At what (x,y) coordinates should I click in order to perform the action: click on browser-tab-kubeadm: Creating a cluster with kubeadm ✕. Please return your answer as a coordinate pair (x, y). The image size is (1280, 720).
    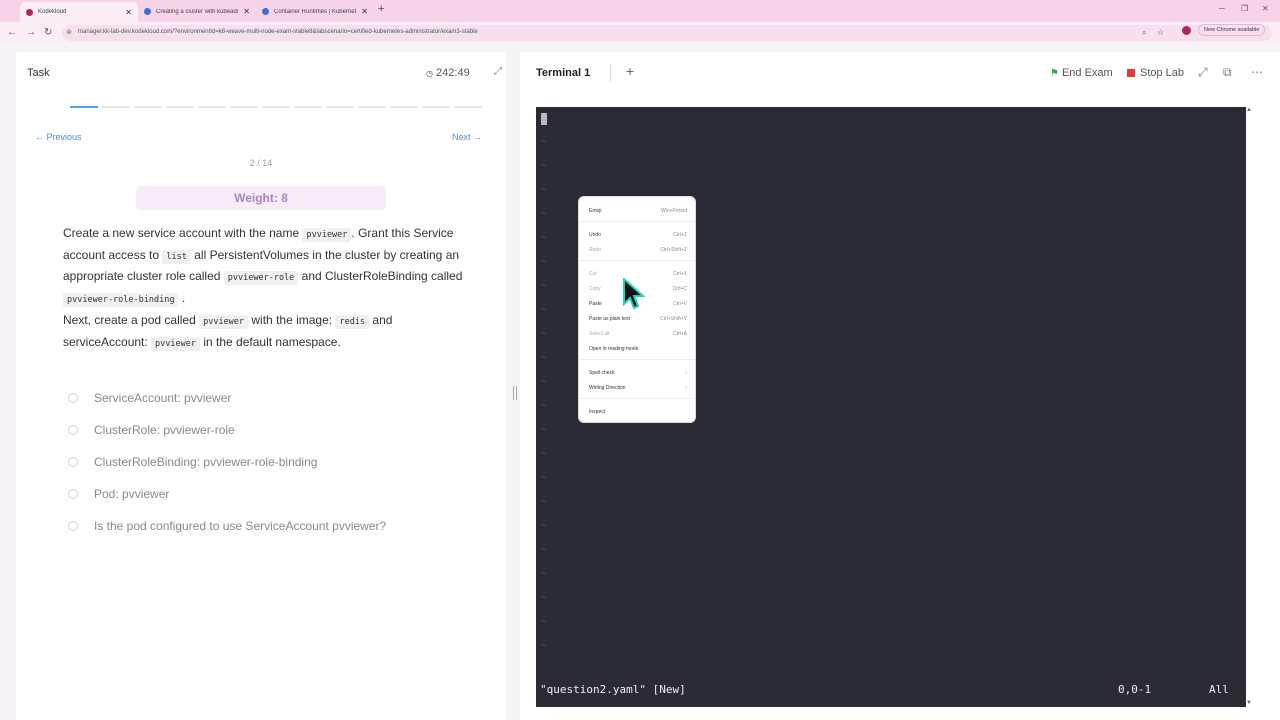
    Looking at the image, I should click on (197, 11).